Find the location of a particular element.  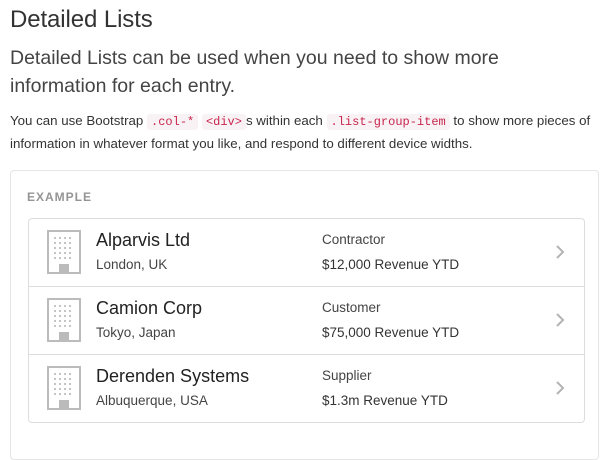

relationship-type: Customer is located at coordinates (351, 307).